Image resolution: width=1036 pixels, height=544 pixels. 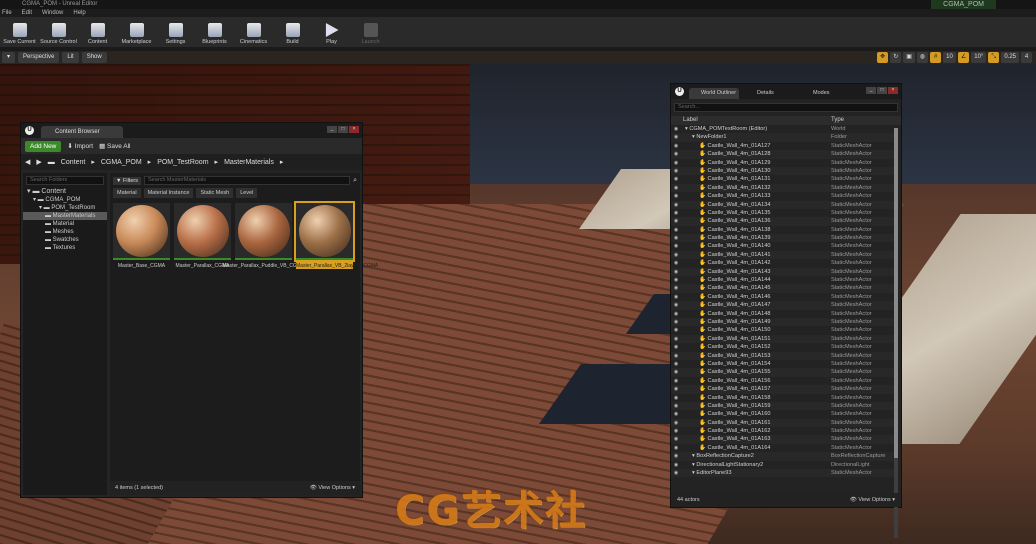 What do you see at coordinates (922, 57) in the screenshot?
I see `world-icon: ◍` at bounding box center [922, 57].